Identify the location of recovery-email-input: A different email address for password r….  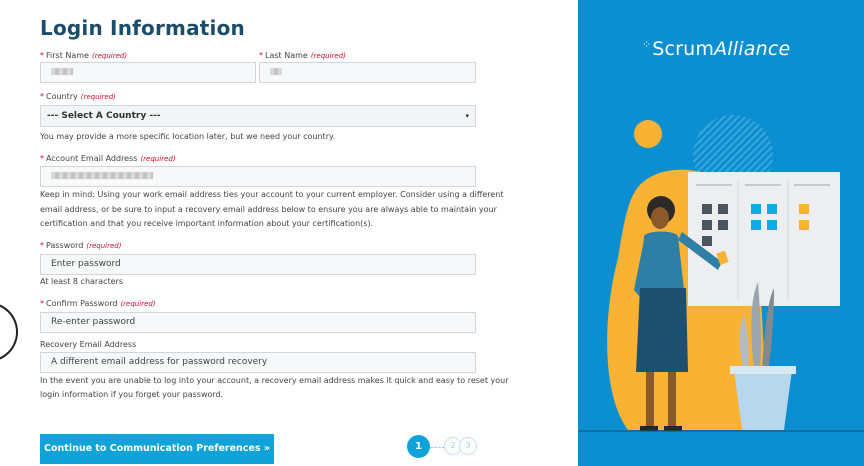
(258, 362).